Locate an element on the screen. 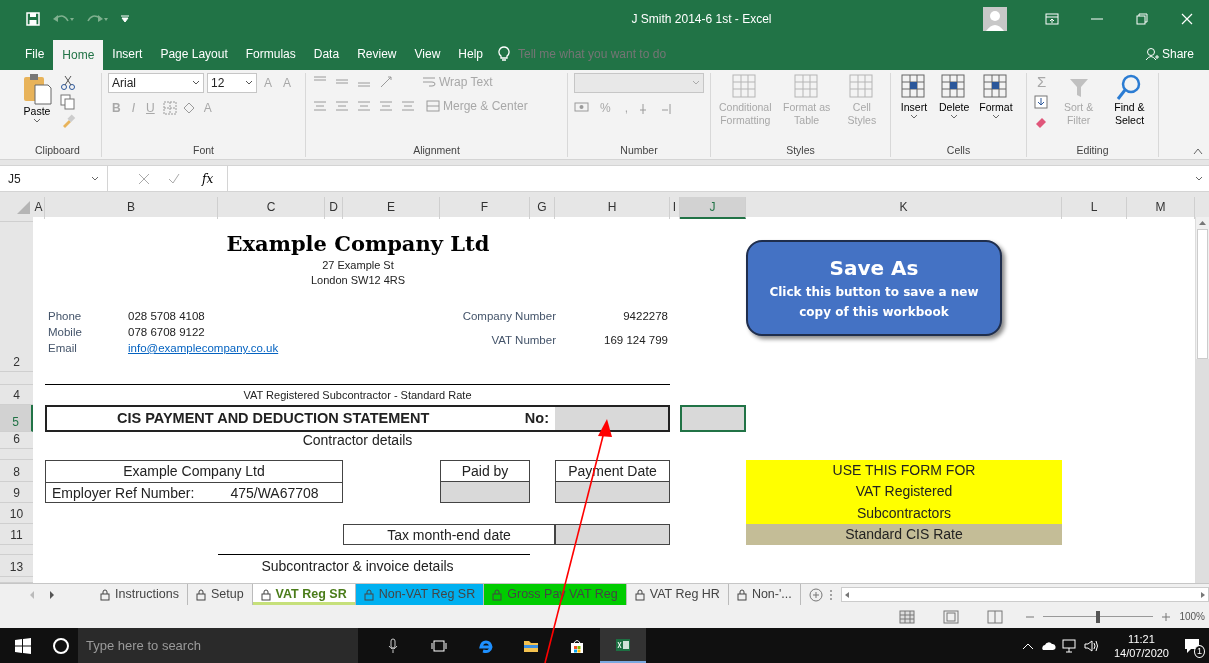 Image resolution: width=1209 pixels, height=663 pixels. scissors-icon is located at coordinates (68, 83).